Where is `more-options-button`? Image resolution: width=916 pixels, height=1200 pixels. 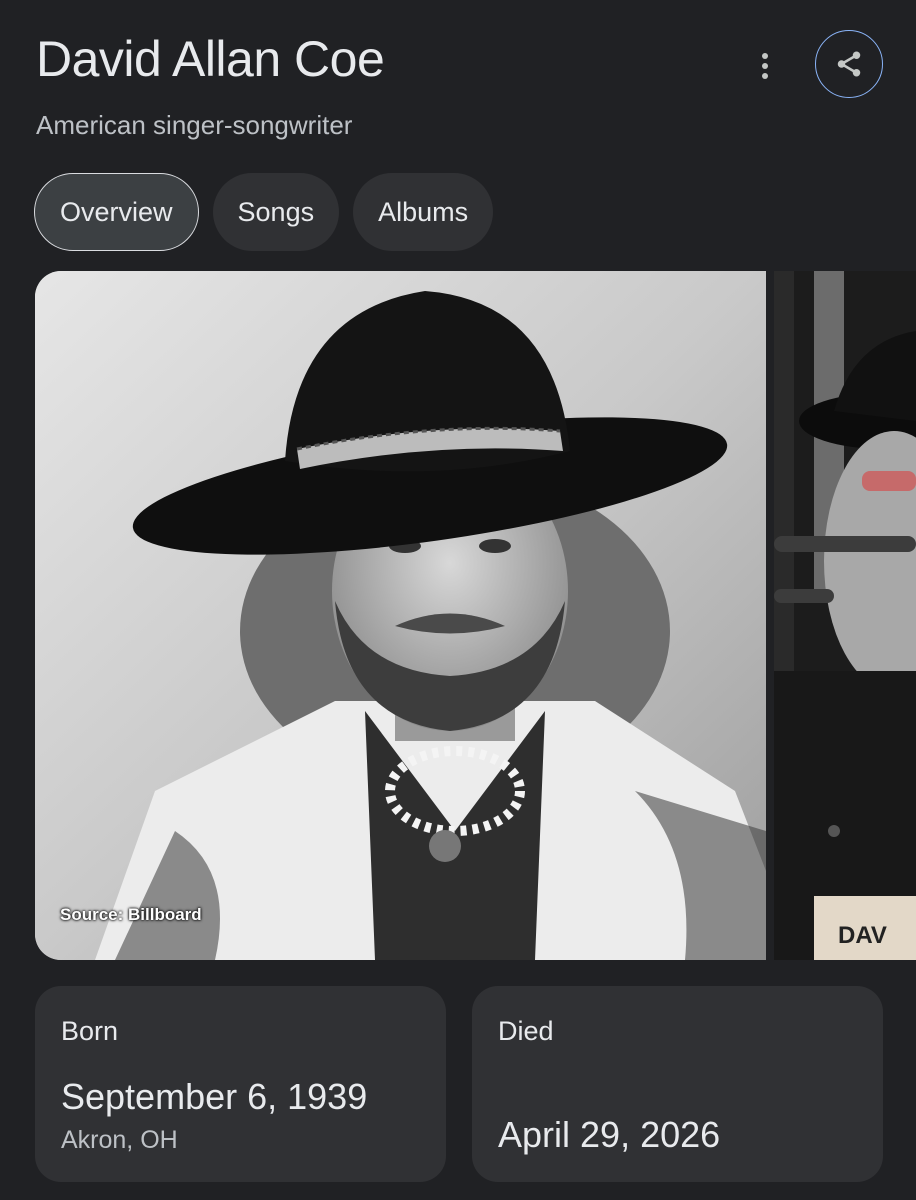
more-options-button is located at coordinates (765, 66).